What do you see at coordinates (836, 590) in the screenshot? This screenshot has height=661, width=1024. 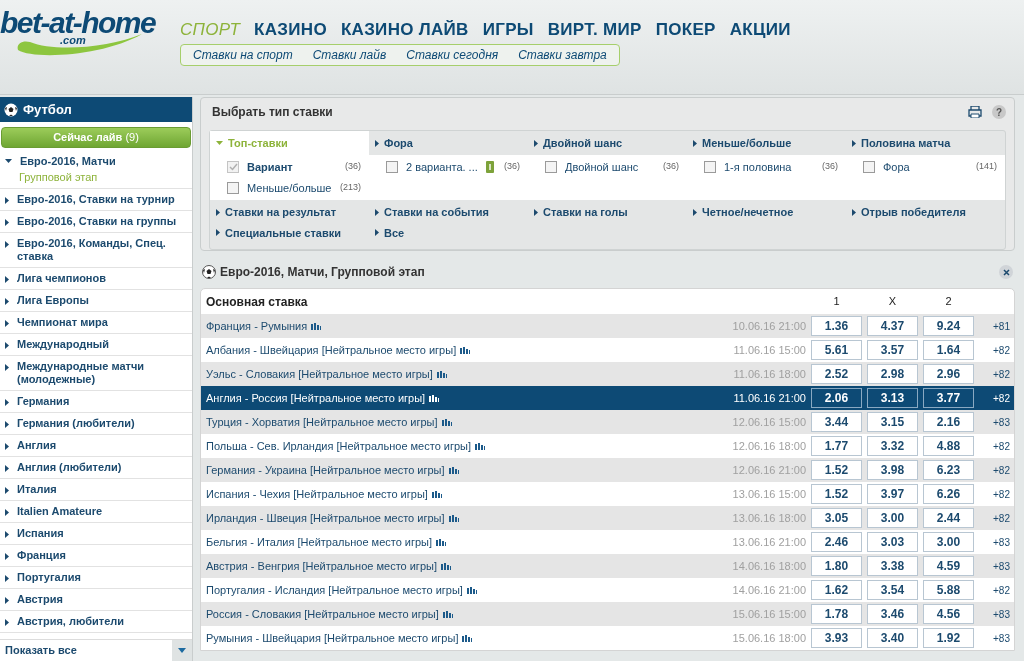 I see `odds-button: 1.62` at bounding box center [836, 590].